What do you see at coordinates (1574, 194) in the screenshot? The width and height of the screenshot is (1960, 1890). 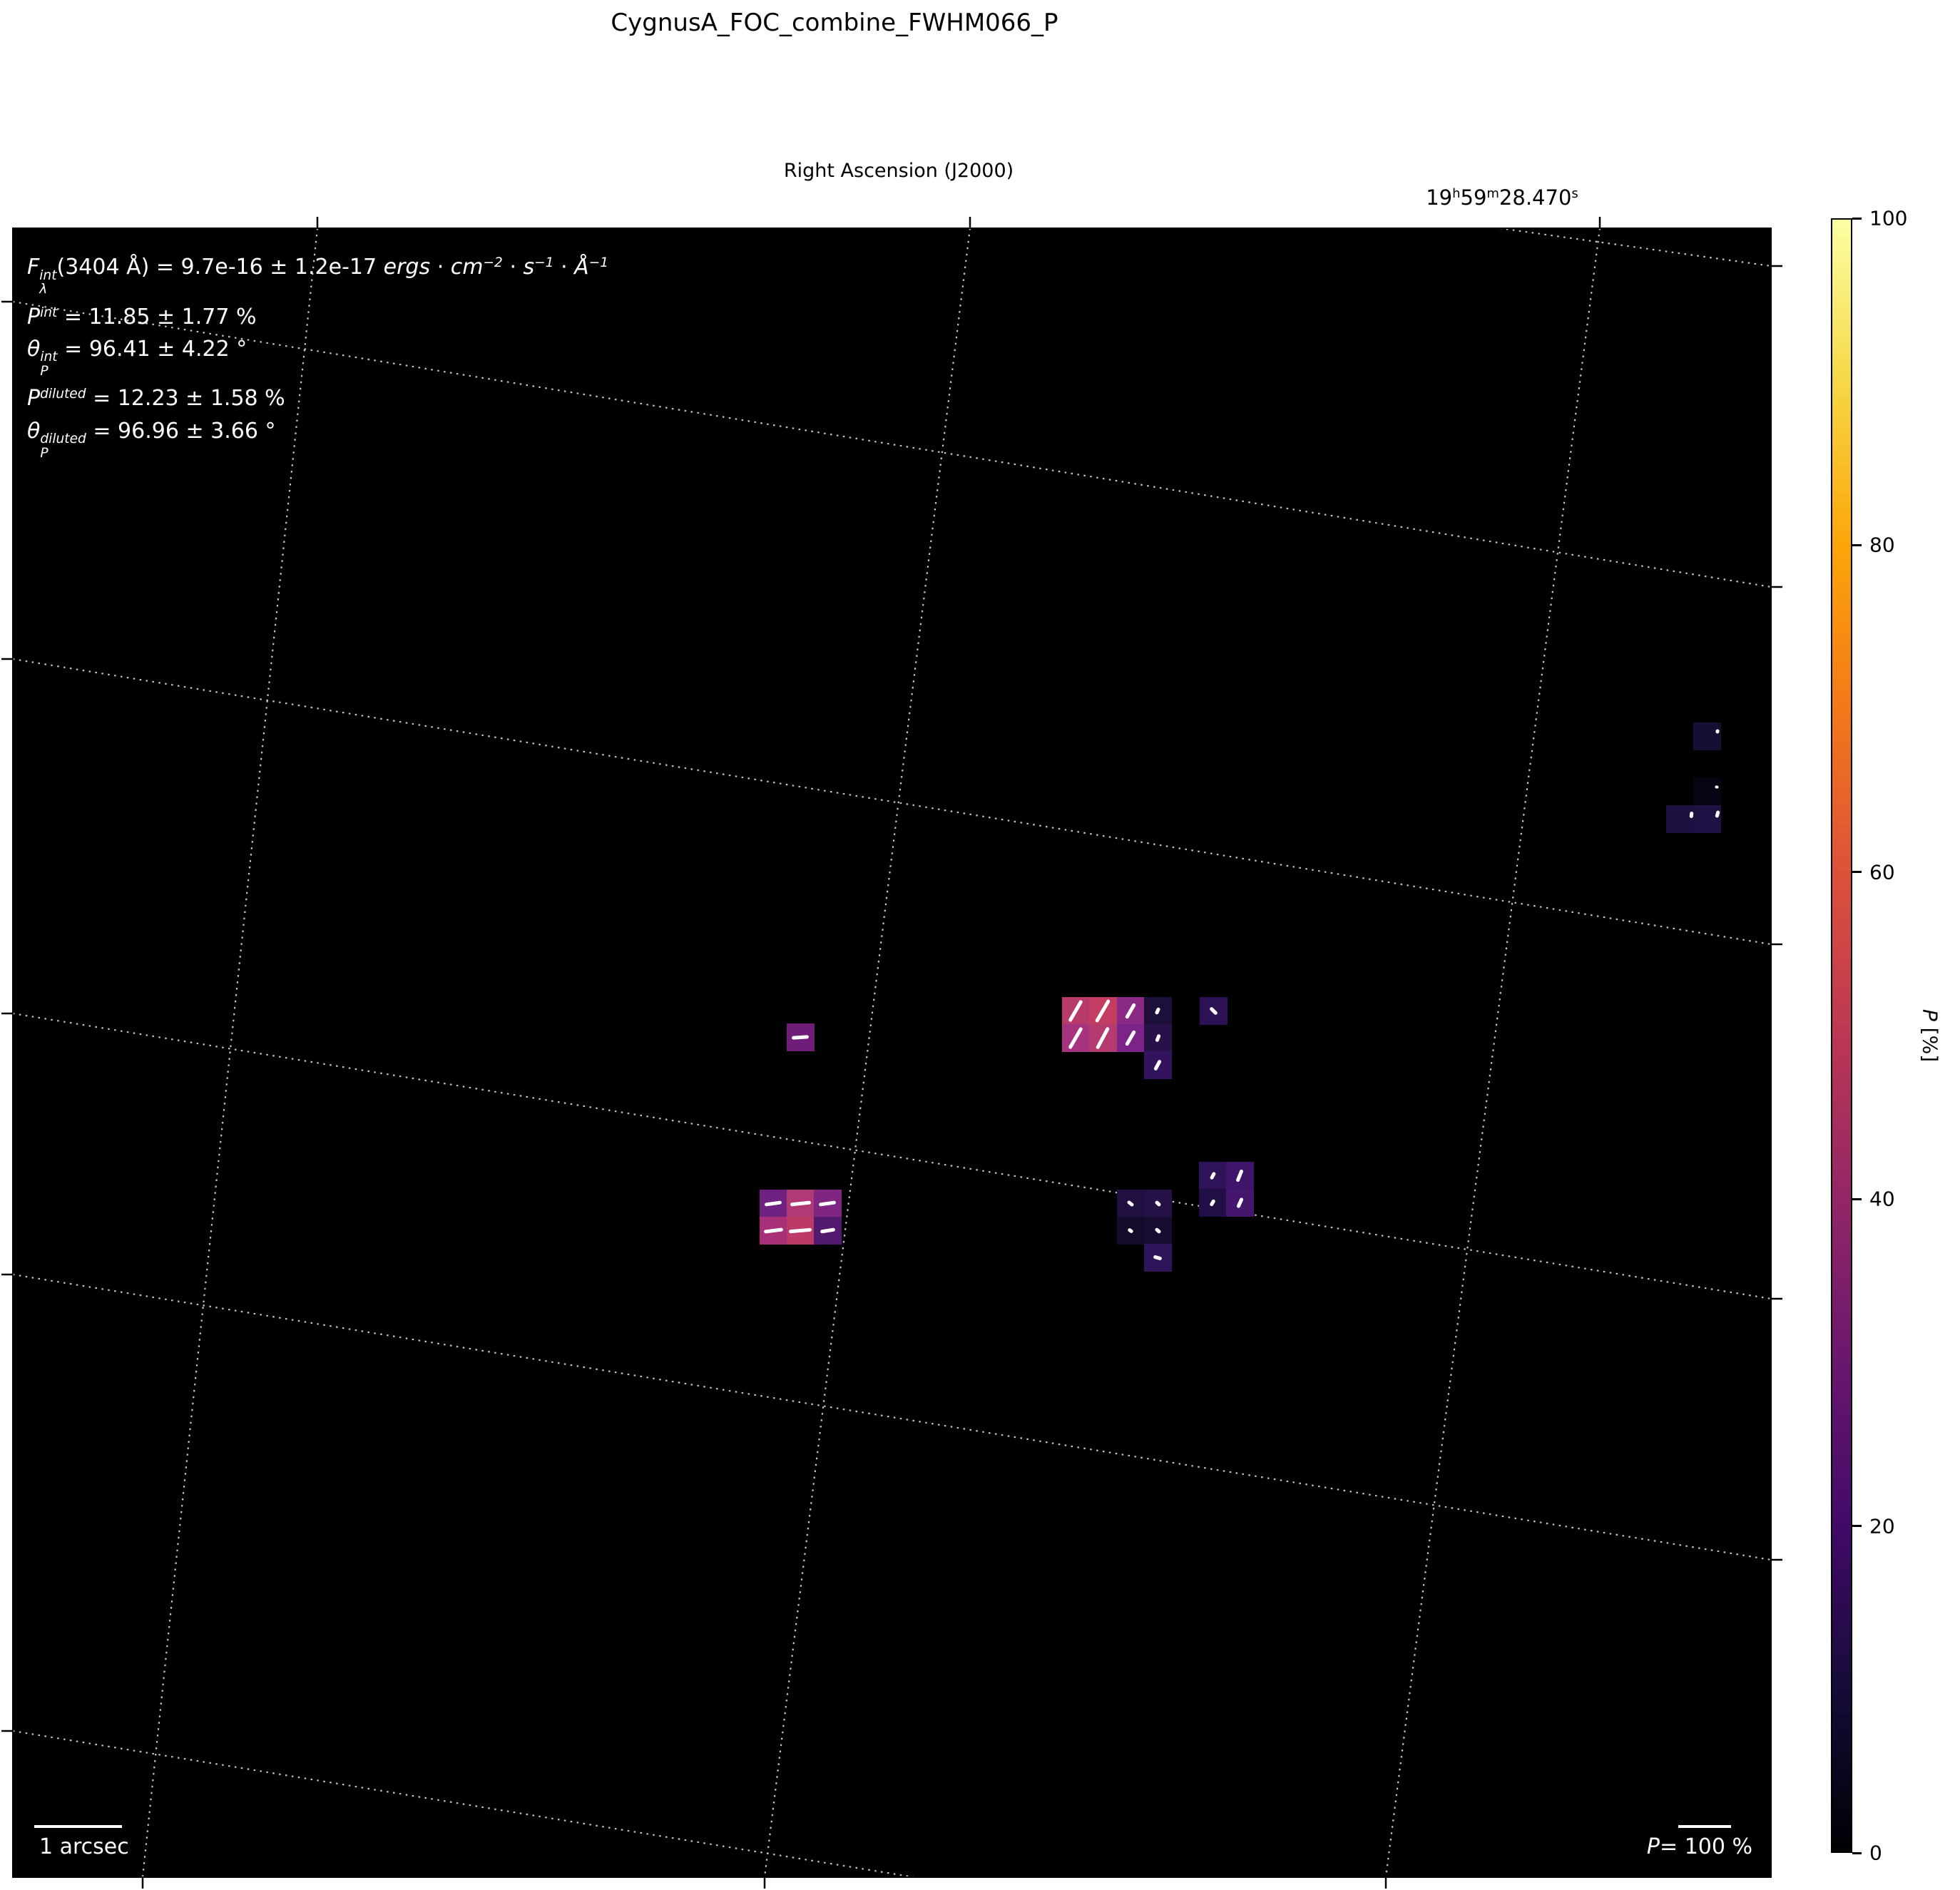 I see `text-token: s` at bounding box center [1574, 194].